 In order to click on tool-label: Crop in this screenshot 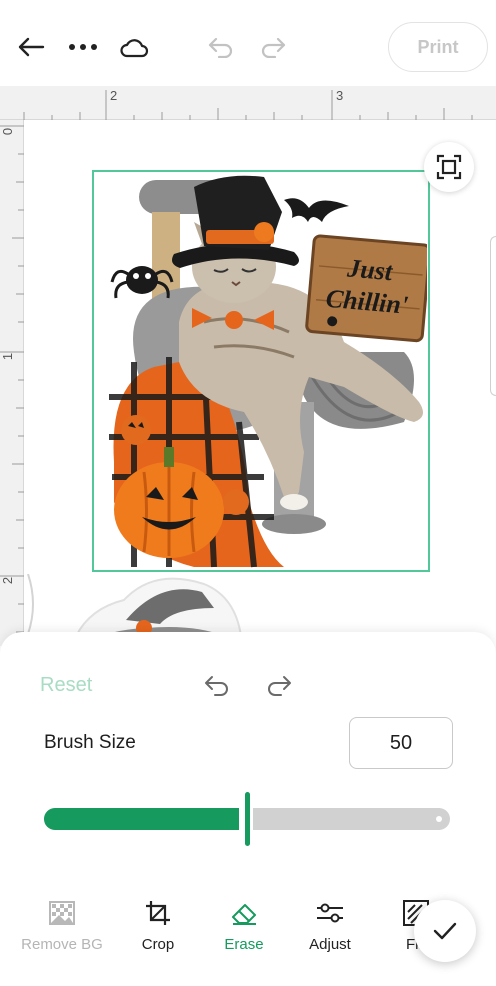, I will do `click(158, 944)`.